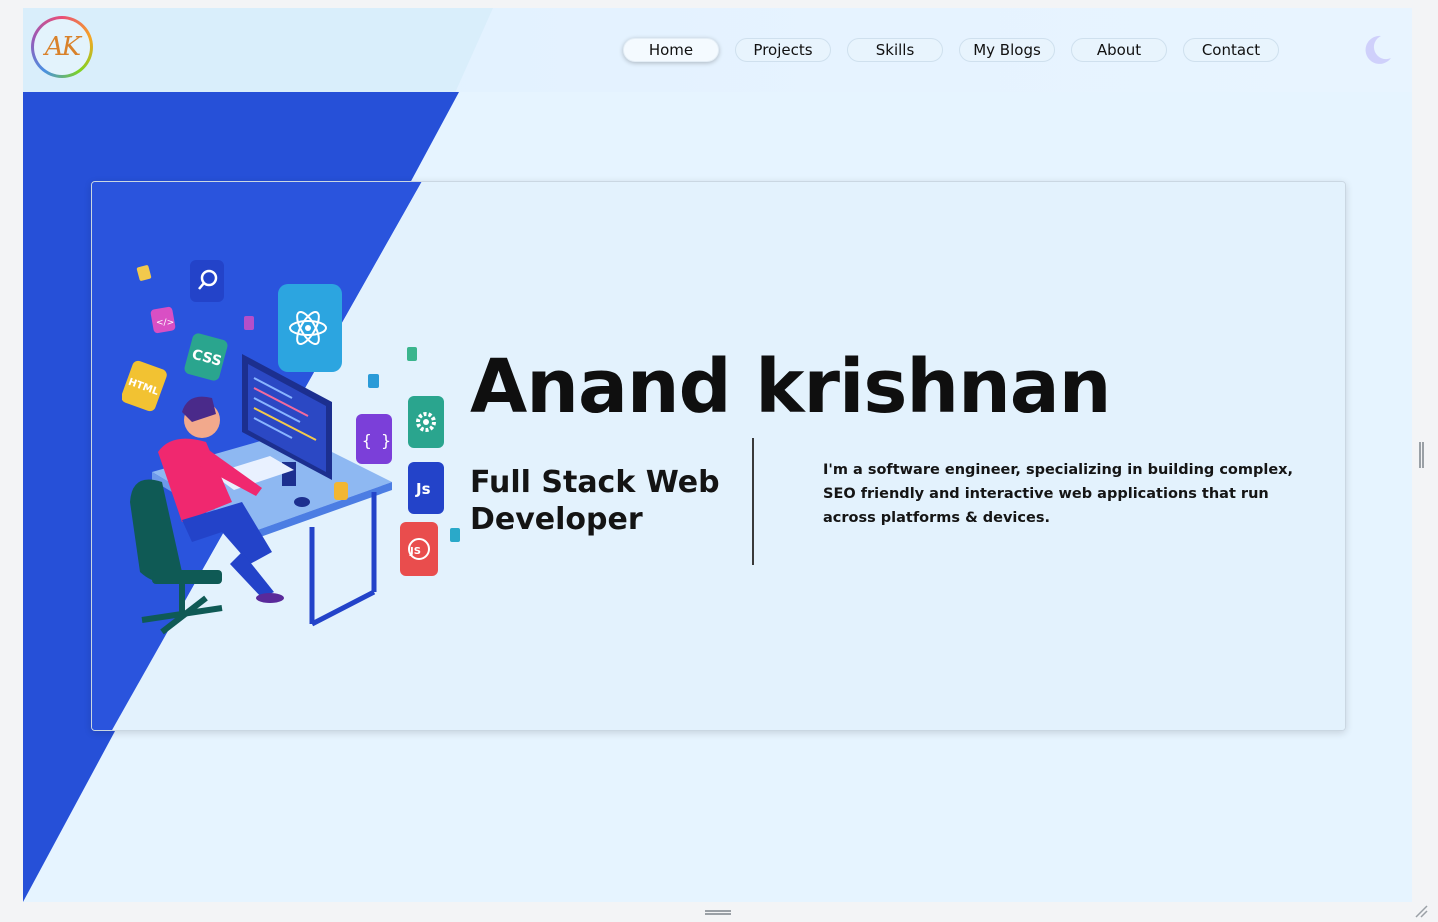  I want to click on code-tag-badge-icon: </>, so click(163, 320).